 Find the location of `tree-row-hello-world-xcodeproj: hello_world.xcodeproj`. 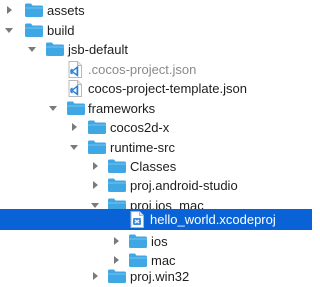

tree-row-hello-world-xcodeproj: hello_world.xcodeproj is located at coordinates (156, 219).